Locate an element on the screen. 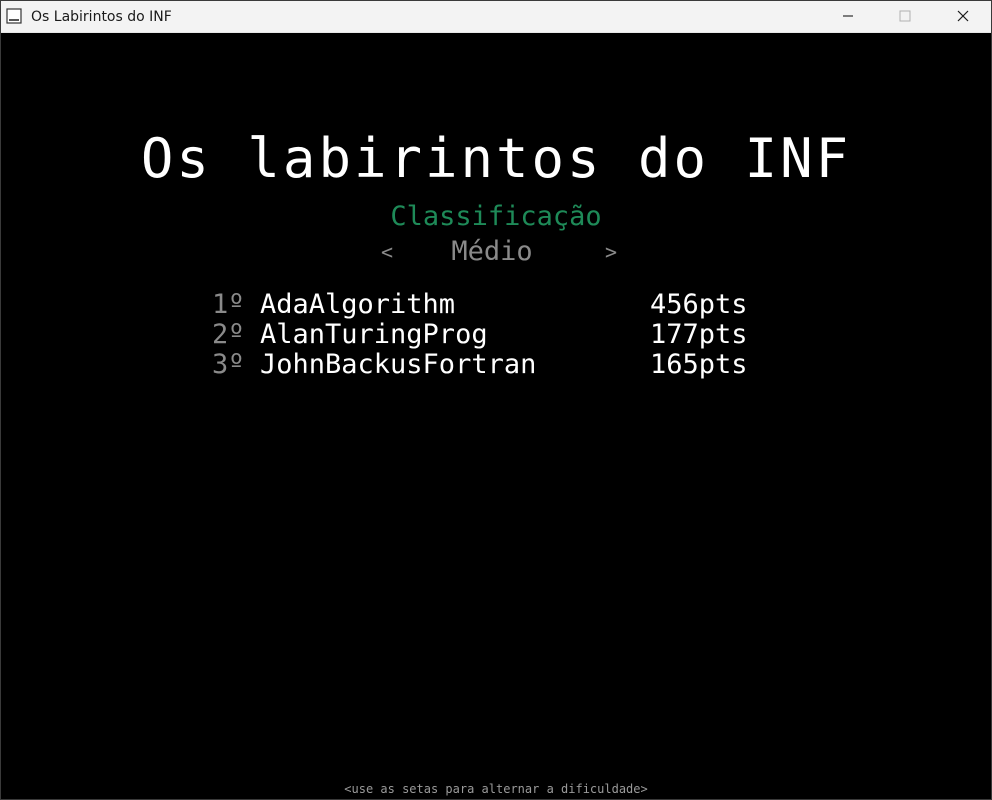 Image resolution: width=992 pixels, height=800 pixels. app-window-icon is located at coordinates (14, 16).